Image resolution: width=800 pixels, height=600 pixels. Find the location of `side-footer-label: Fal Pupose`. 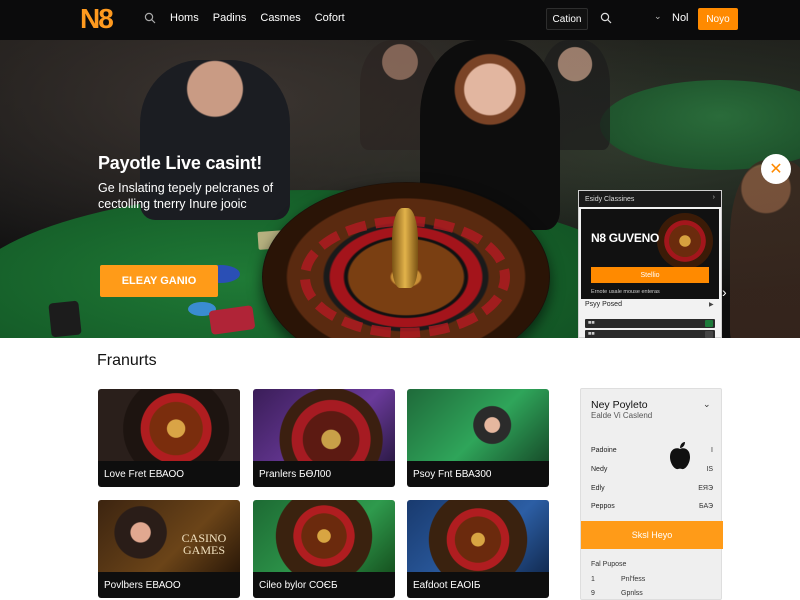

side-footer-label: Fal Pupose is located at coordinates (609, 564).